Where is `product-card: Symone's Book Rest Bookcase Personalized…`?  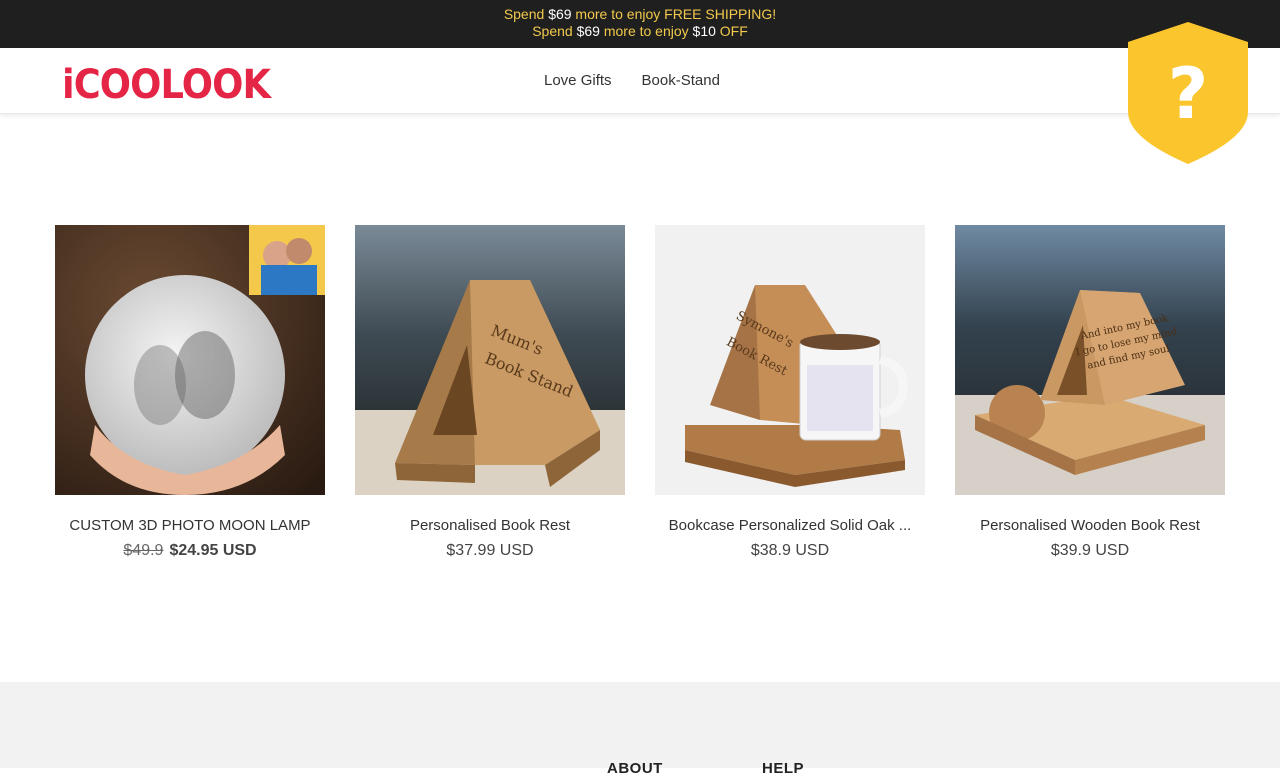
product-card: Symone's Book Rest Bookcase Personalized… is located at coordinates (790, 392).